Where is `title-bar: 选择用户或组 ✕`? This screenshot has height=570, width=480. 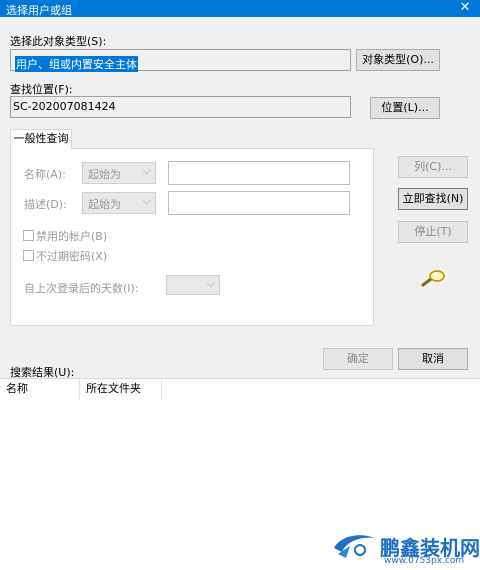
title-bar: 选择用户或组 ✕ is located at coordinates (240, 8).